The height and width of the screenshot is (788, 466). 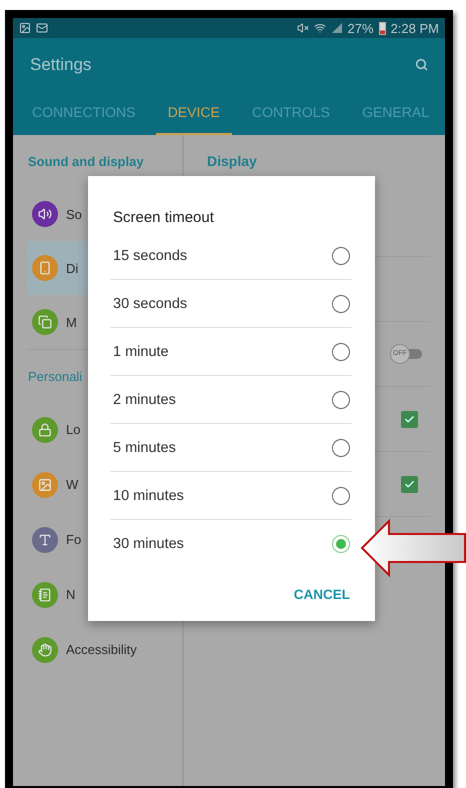 What do you see at coordinates (148, 496) in the screenshot?
I see `option-label: 10 minutes` at bounding box center [148, 496].